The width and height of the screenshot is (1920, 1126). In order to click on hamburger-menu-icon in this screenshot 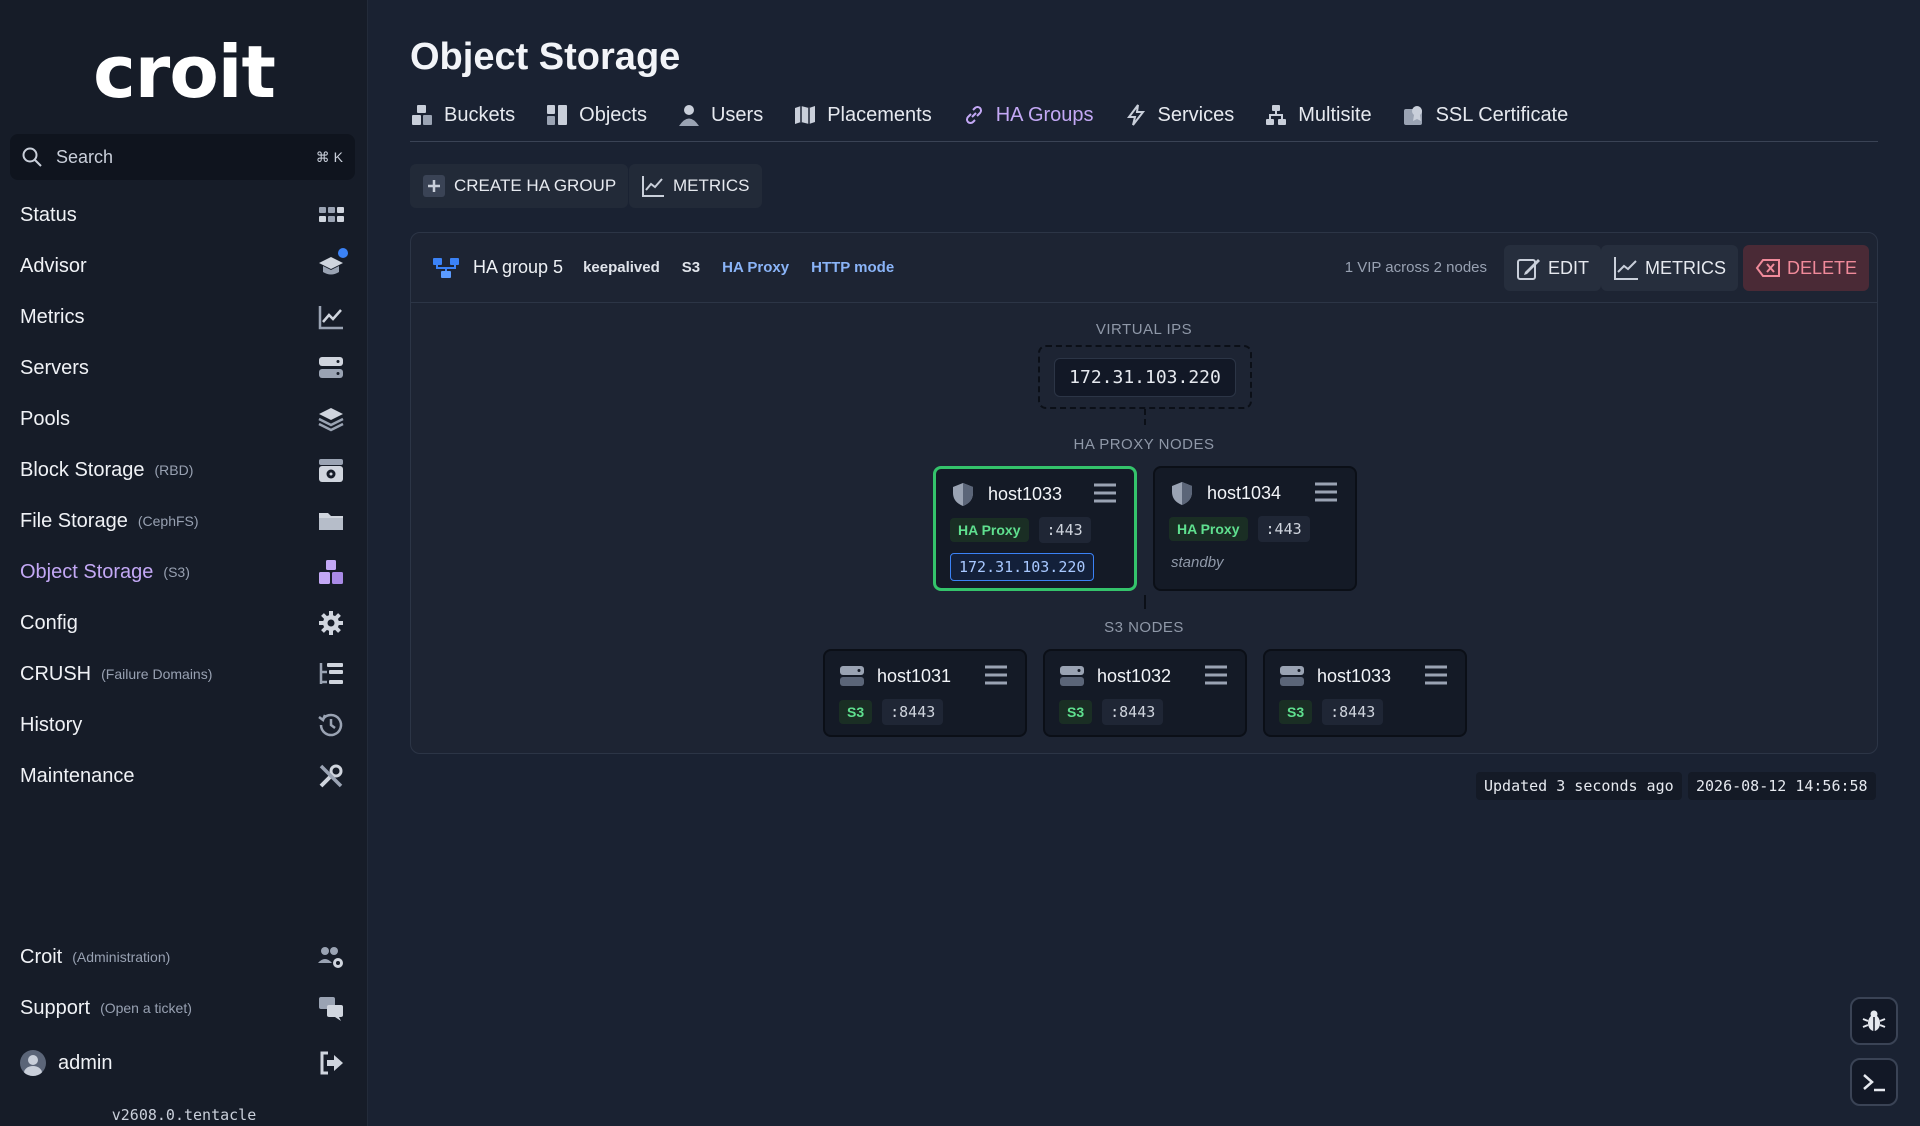, I will do `click(1105, 493)`.